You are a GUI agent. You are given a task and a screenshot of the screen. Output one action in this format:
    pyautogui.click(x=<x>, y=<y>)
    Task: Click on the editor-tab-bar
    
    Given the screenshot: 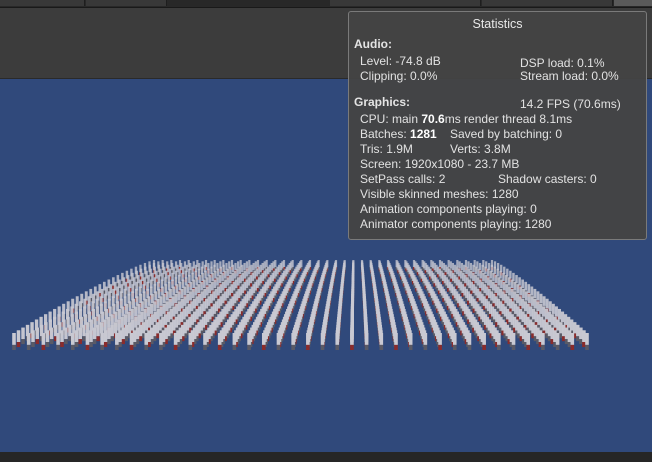 What is the action you would take?
    pyautogui.click(x=326, y=4)
    